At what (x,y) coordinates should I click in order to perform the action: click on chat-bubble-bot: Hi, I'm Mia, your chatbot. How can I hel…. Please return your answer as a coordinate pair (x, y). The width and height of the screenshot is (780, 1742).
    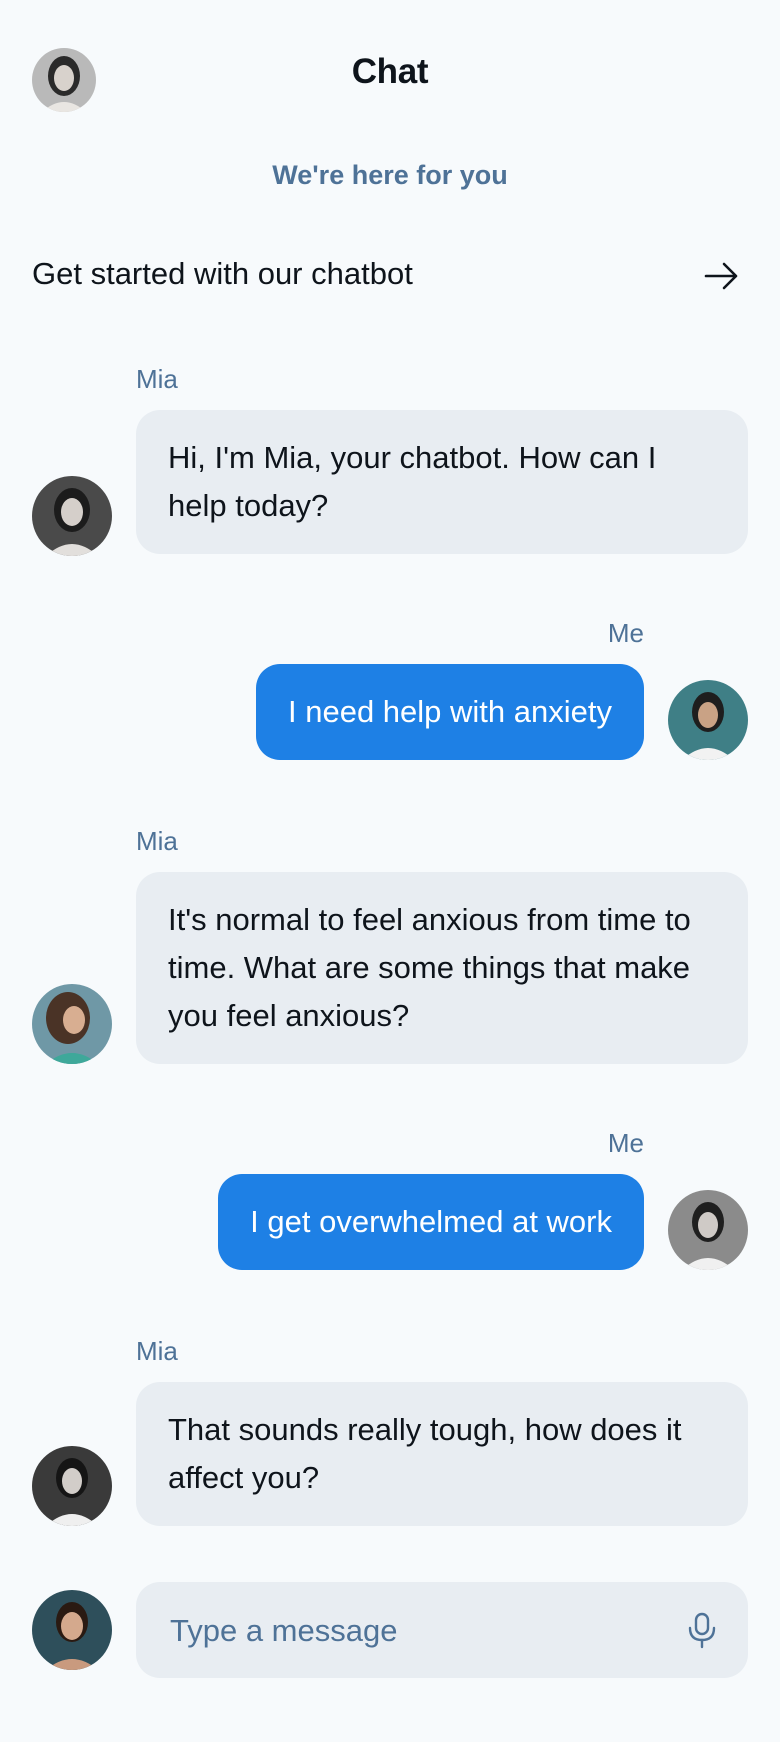
    Looking at the image, I should click on (442, 482).